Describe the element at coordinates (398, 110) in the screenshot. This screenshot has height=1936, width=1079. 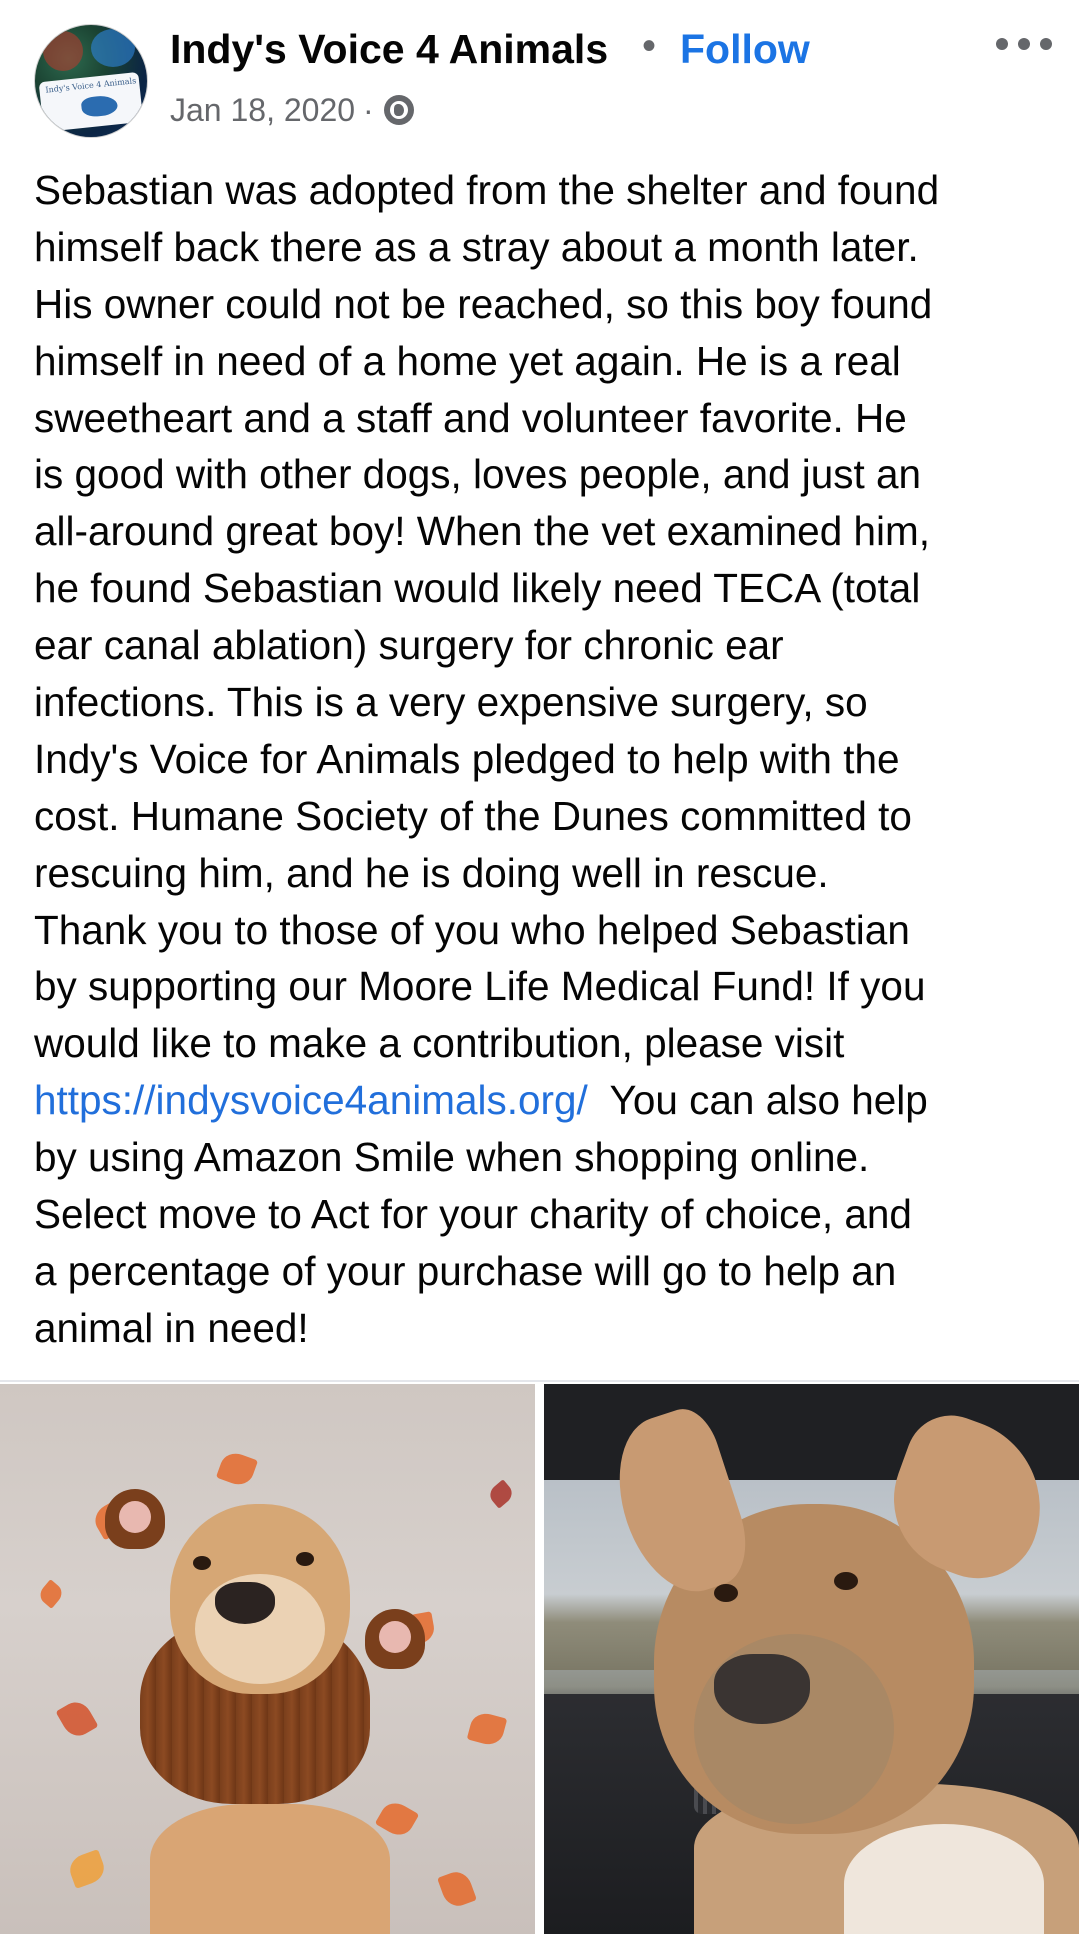
I see `globe-icon` at that location.